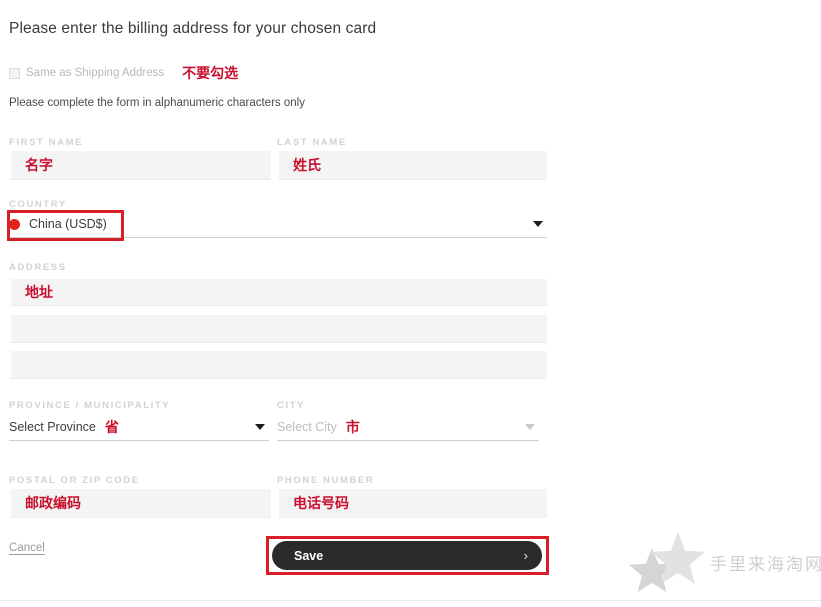 The width and height of the screenshot is (821, 607). I want to click on star-icon, so click(667, 562).